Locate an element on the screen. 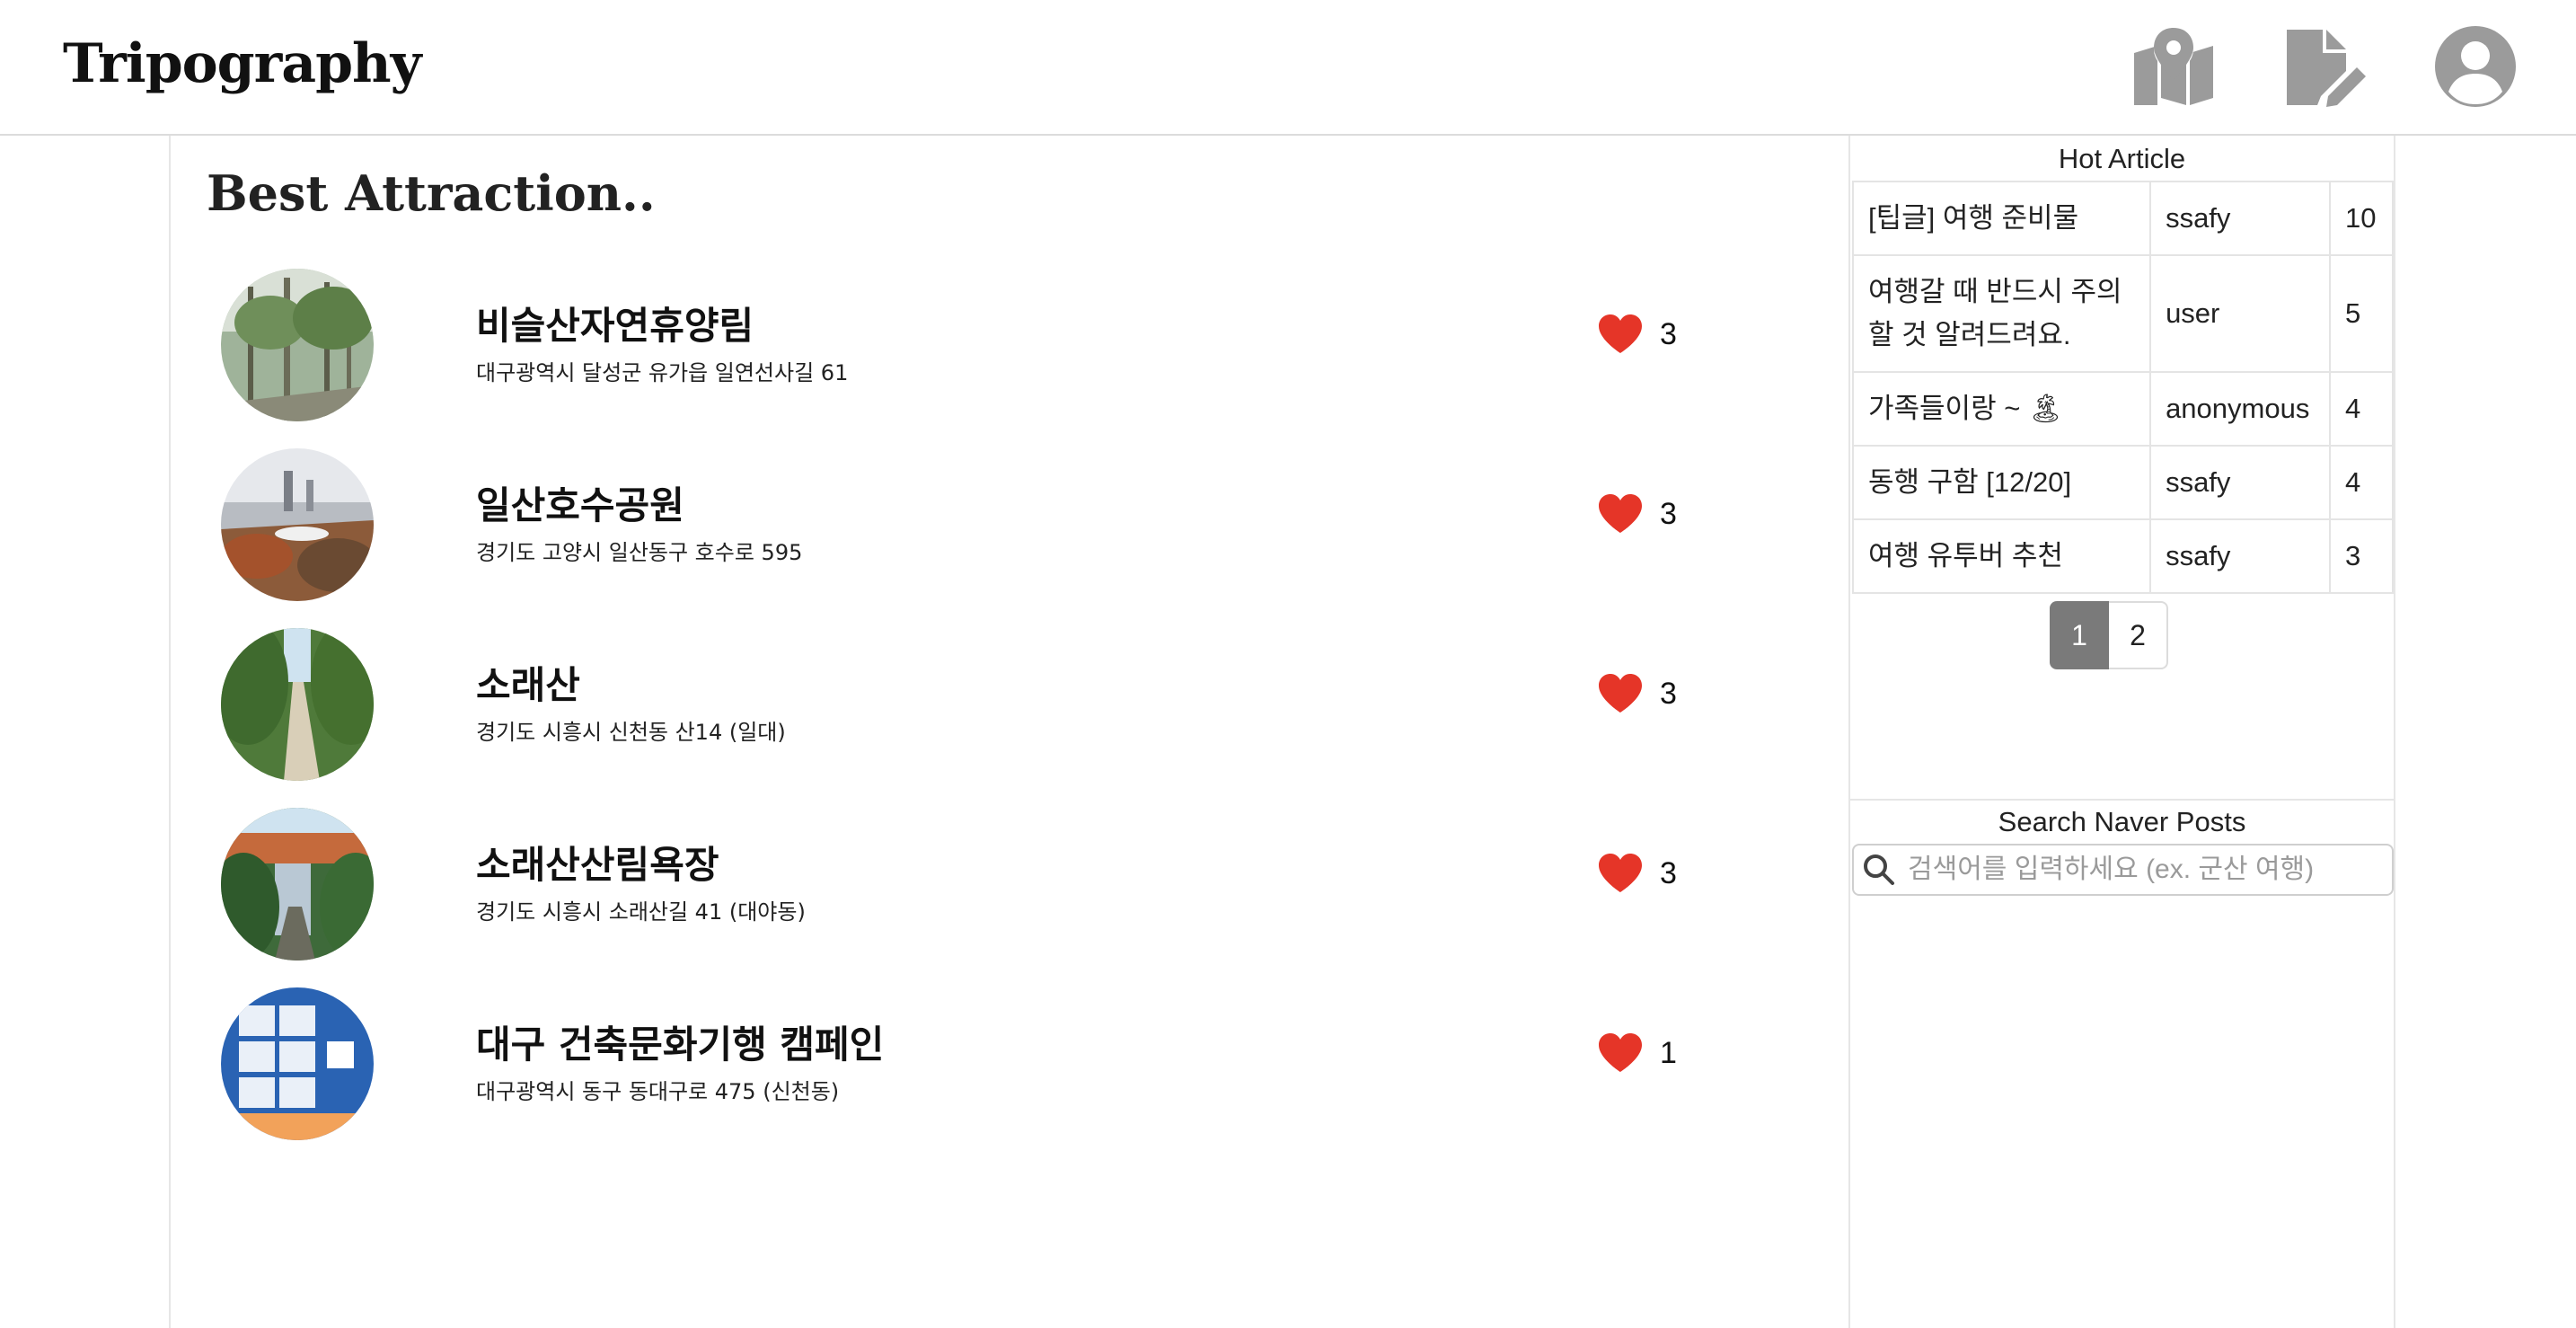 The width and height of the screenshot is (2576, 1328). attraction-address: 경기도 고양시 일산동구 호수로 595 is located at coordinates (639, 552).